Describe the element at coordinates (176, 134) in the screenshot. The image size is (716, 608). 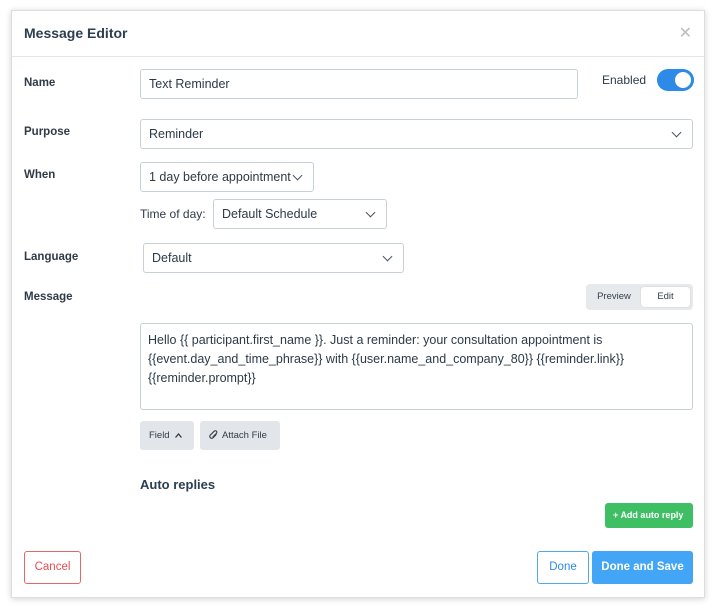
I see `purpose-value: Reminder` at that location.